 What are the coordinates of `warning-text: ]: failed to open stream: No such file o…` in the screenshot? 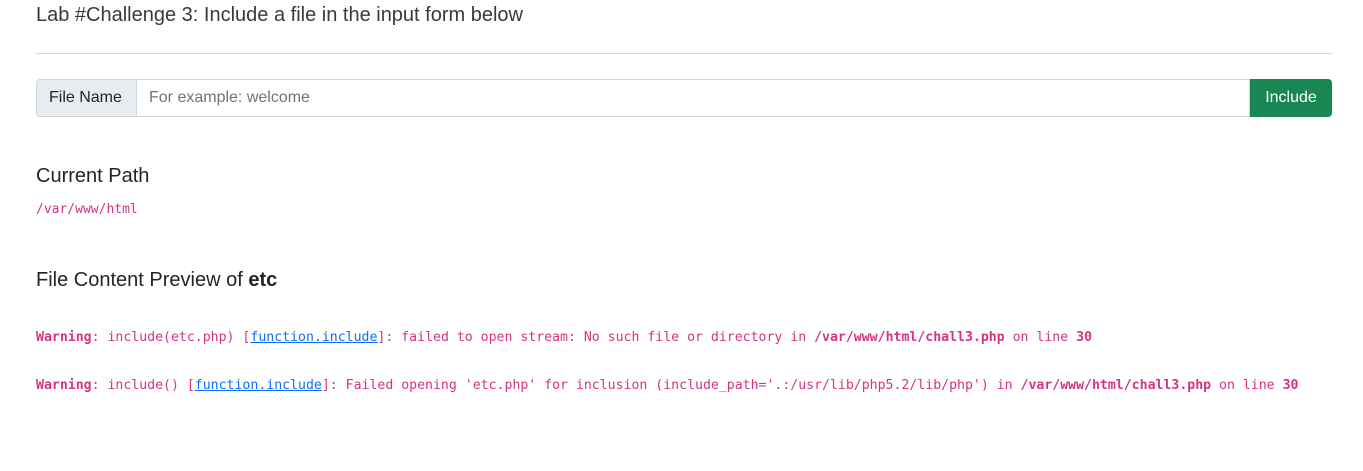 It's located at (596, 337).